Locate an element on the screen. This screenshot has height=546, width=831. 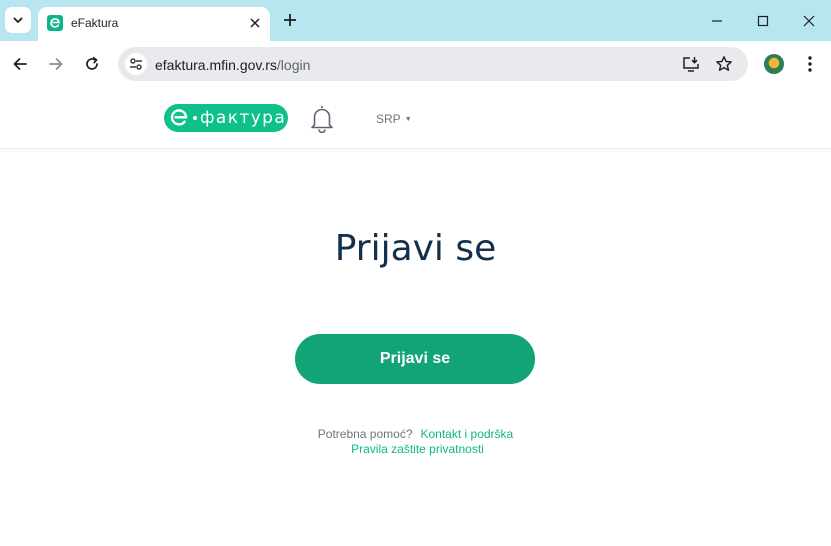
back-button is located at coordinates (20, 64).